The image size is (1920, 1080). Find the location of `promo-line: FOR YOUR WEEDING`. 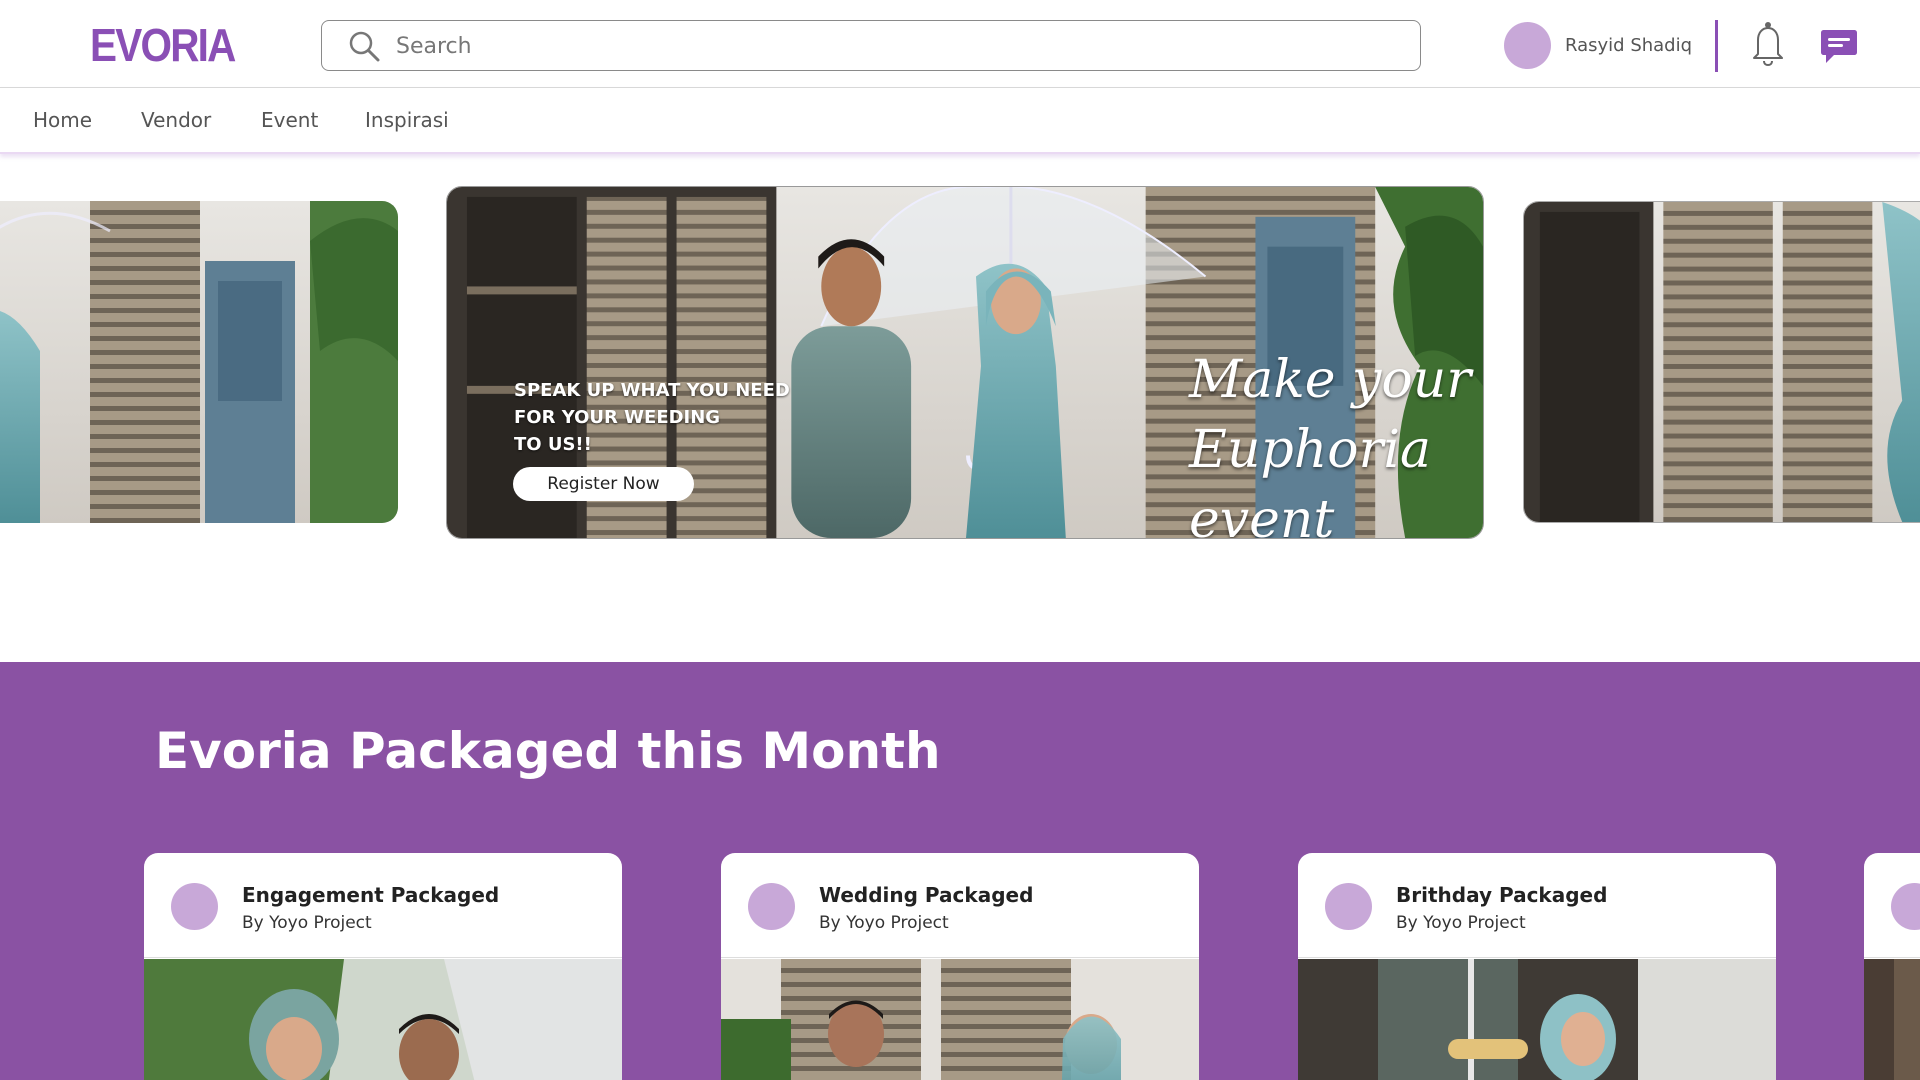

promo-line: FOR YOUR WEEDING is located at coordinates (617, 417).